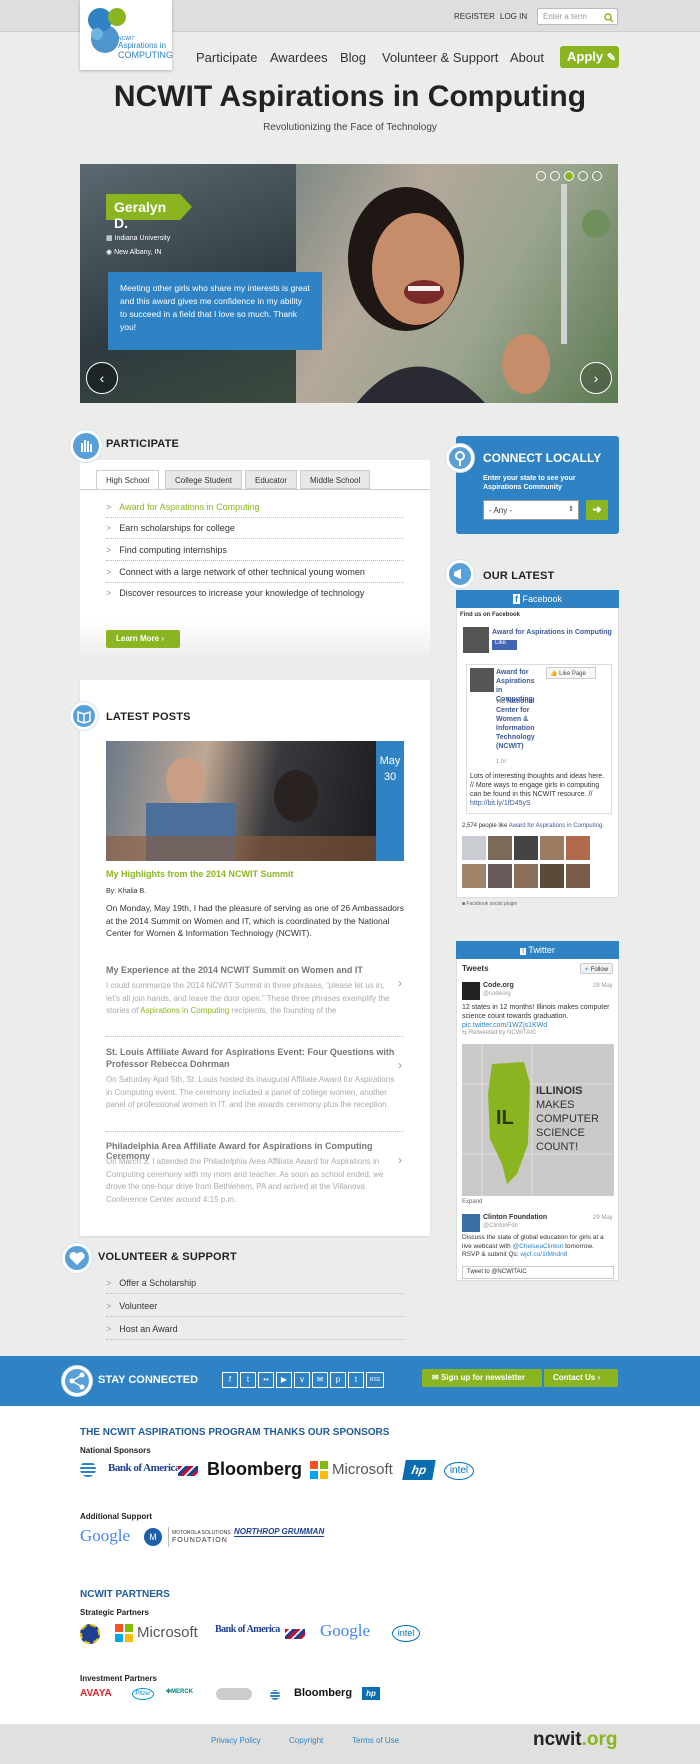 The image size is (700, 1764). I want to click on carousel-dot-3-active, so click(569, 176).